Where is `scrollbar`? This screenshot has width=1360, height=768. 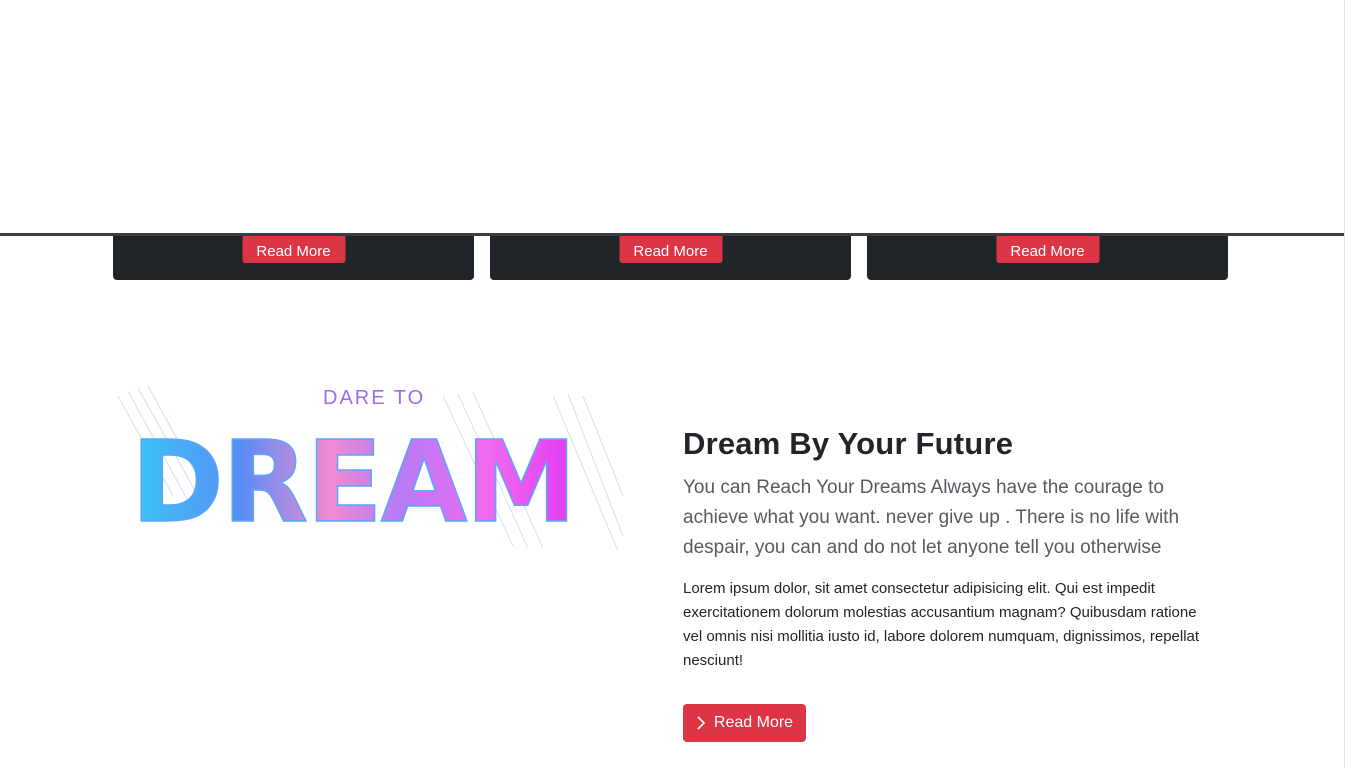 scrollbar is located at coordinates (1352, 384).